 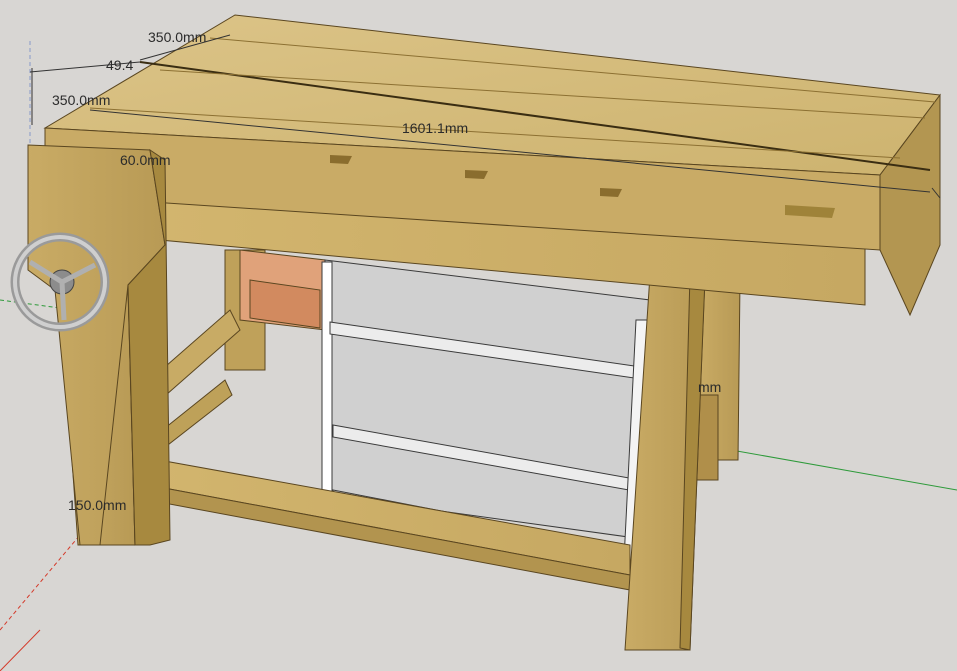 I want to click on dim-side-width: 350.0mm, so click(x=81, y=100).